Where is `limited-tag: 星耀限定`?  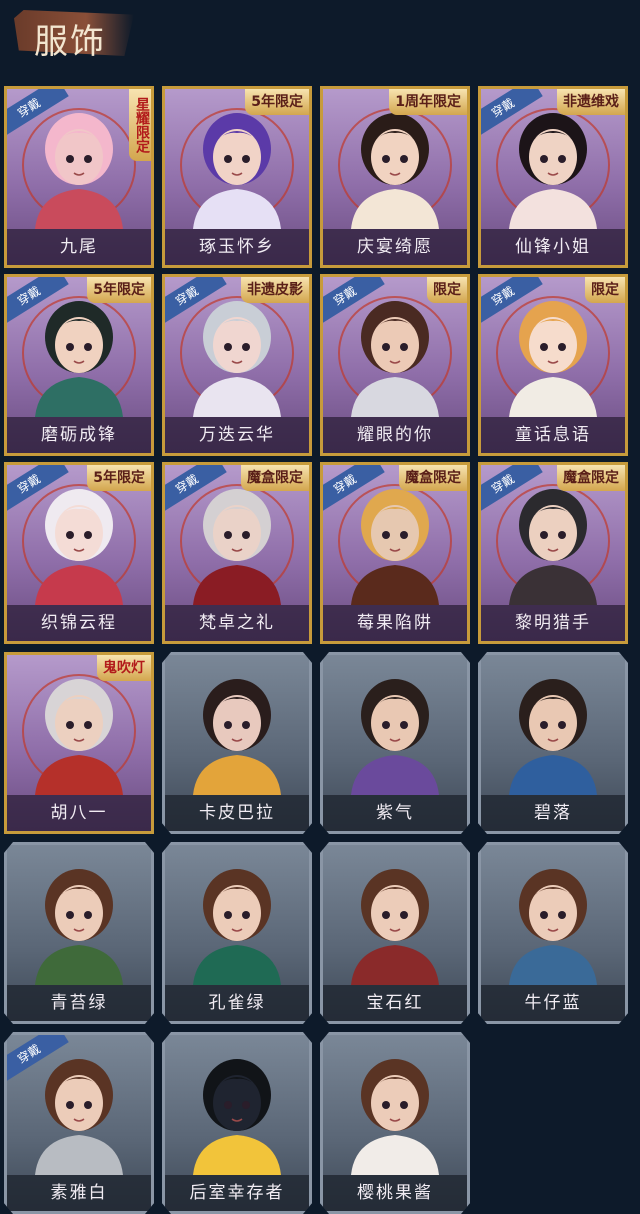 limited-tag: 星耀限定 is located at coordinates (140, 125).